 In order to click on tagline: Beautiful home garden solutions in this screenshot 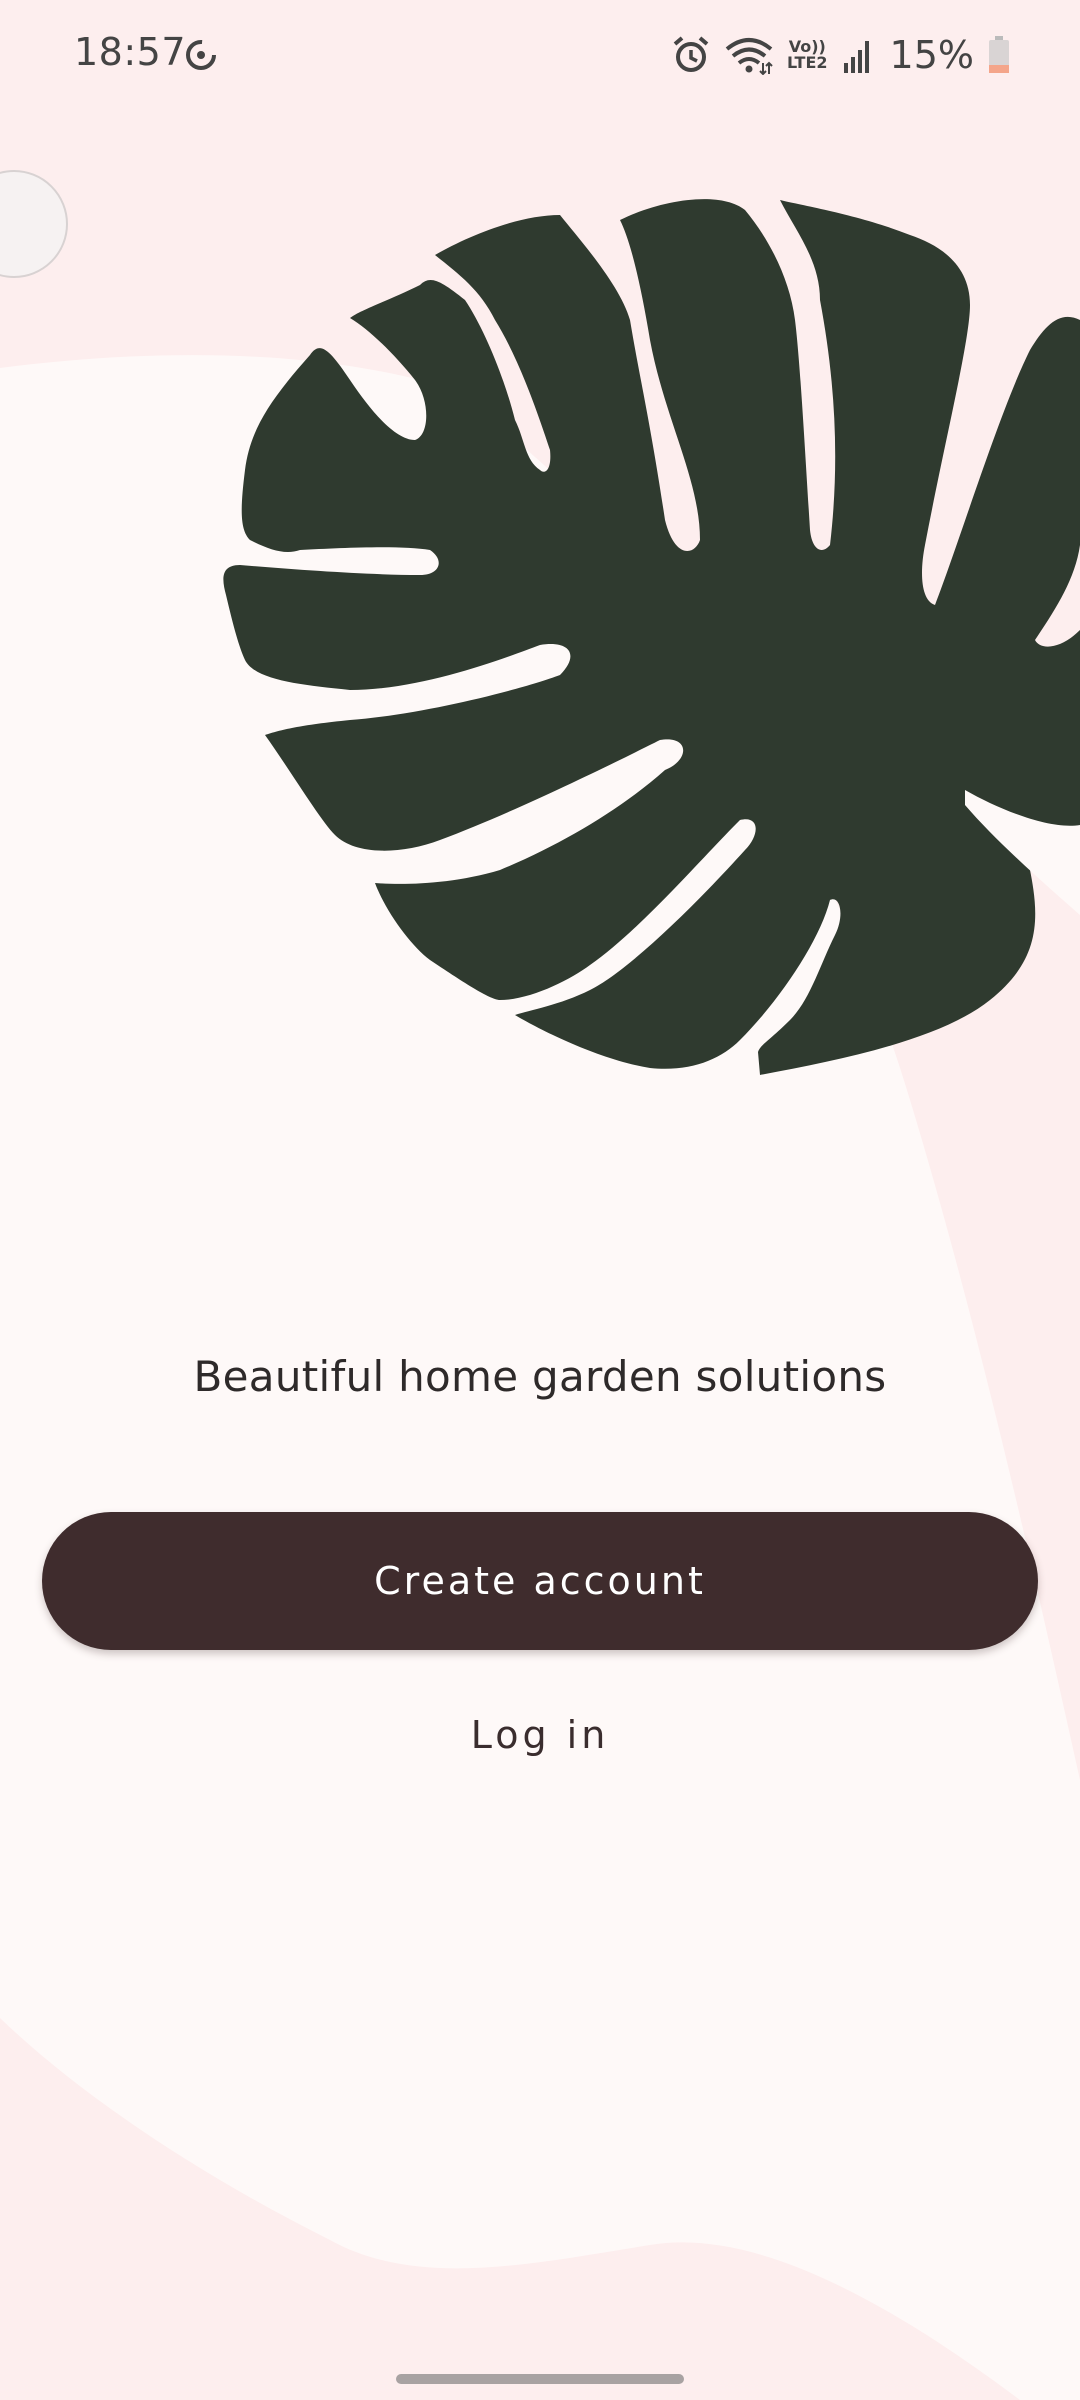, I will do `click(540, 1376)`.